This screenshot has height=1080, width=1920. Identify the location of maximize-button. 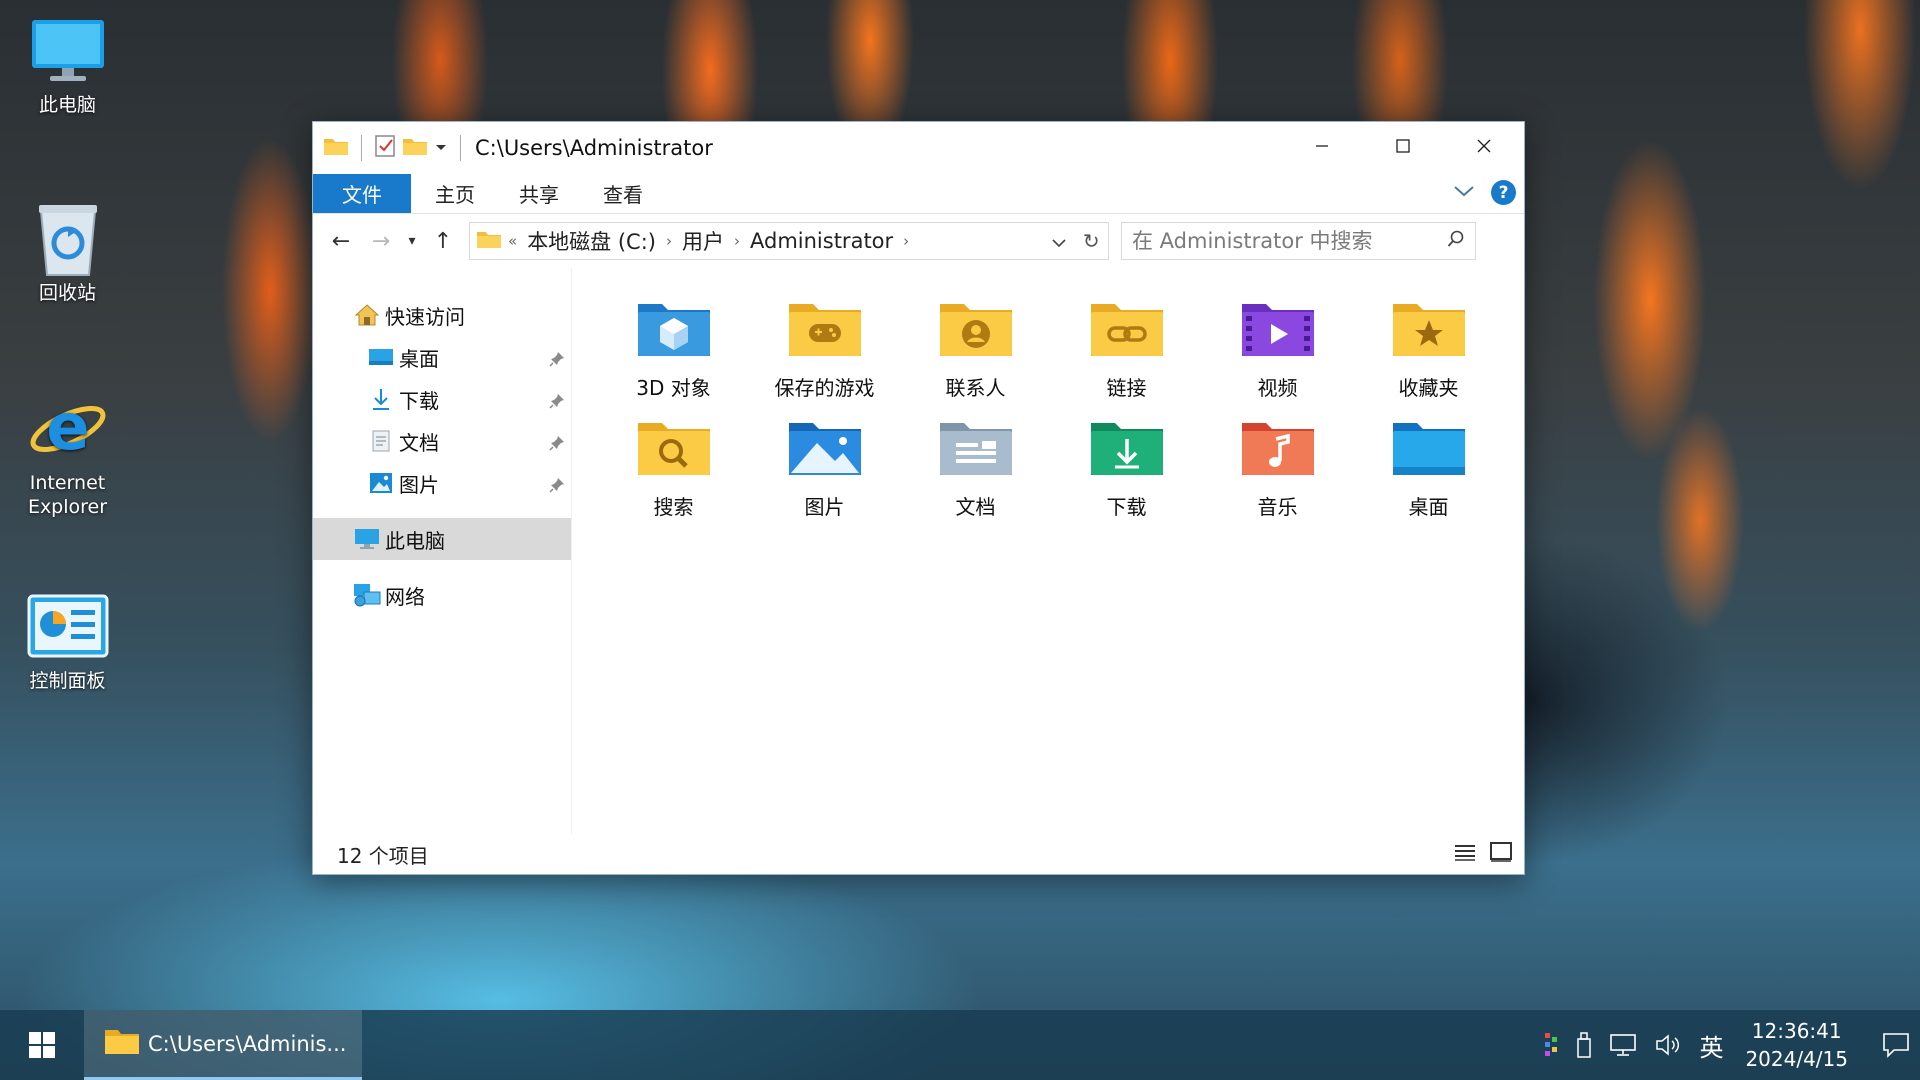
(1402, 146).